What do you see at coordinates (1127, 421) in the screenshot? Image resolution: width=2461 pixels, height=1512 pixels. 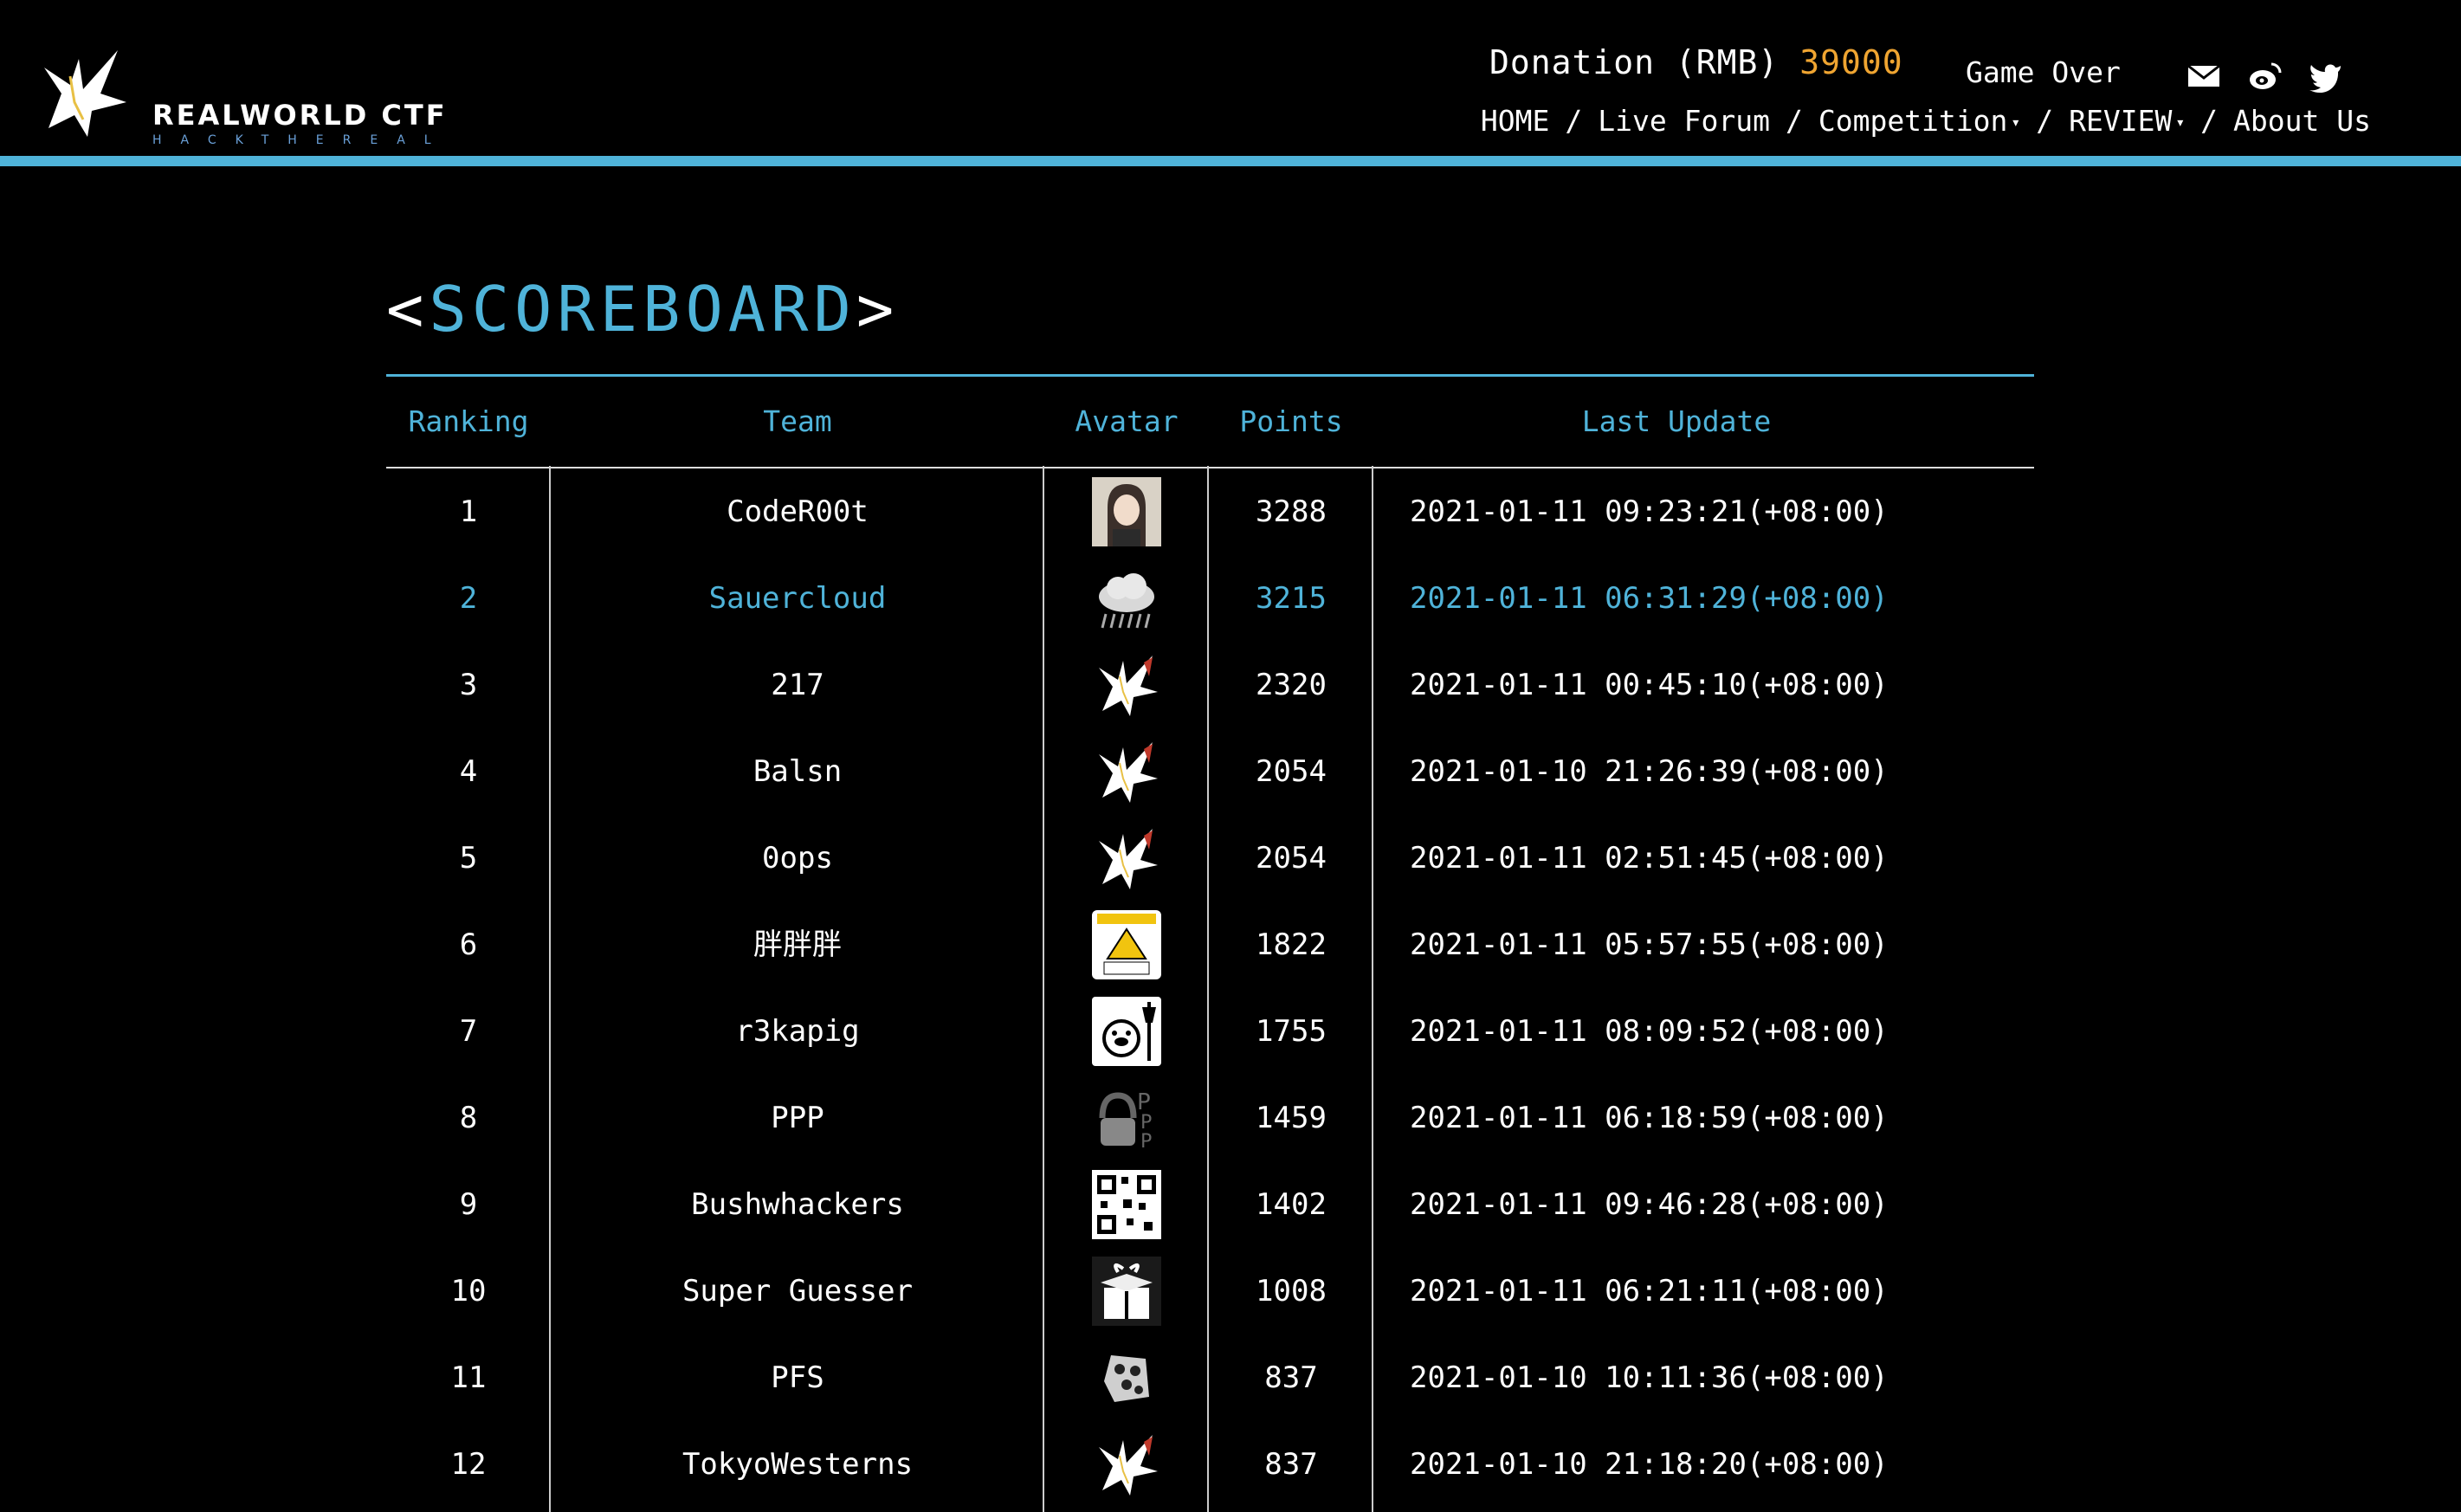 I see `col-avatar: Avatar` at bounding box center [1127, 421].